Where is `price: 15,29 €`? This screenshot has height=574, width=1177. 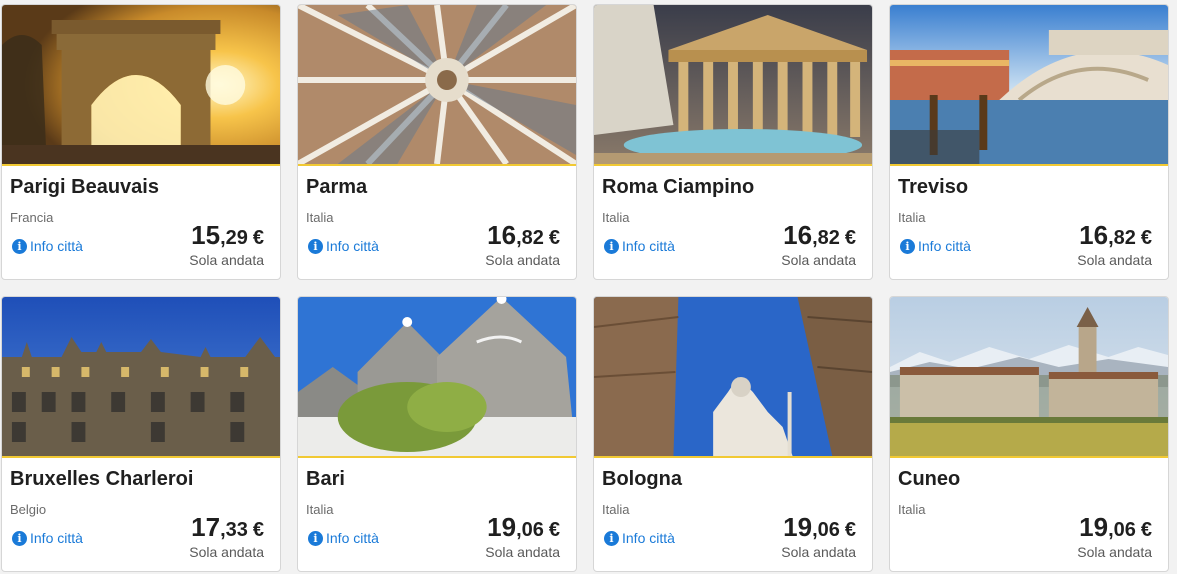
price: 15,29 € is located at coordinates (227, 235).